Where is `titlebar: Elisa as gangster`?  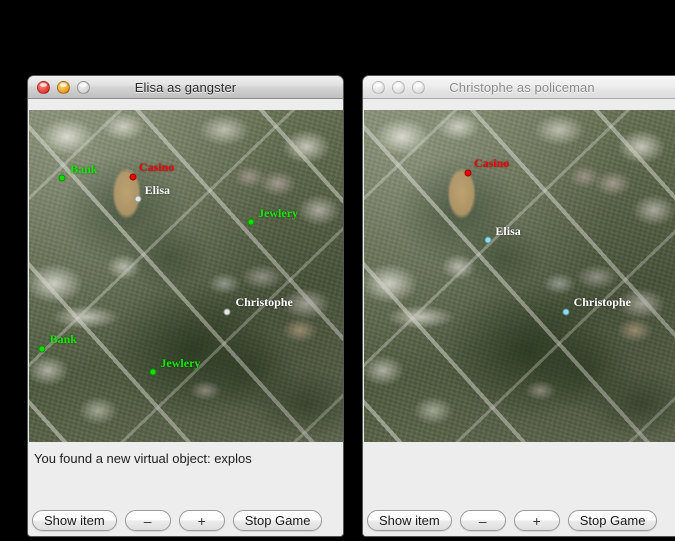
titlebar: Elisa as gangster is located at coordinates (185, 87).